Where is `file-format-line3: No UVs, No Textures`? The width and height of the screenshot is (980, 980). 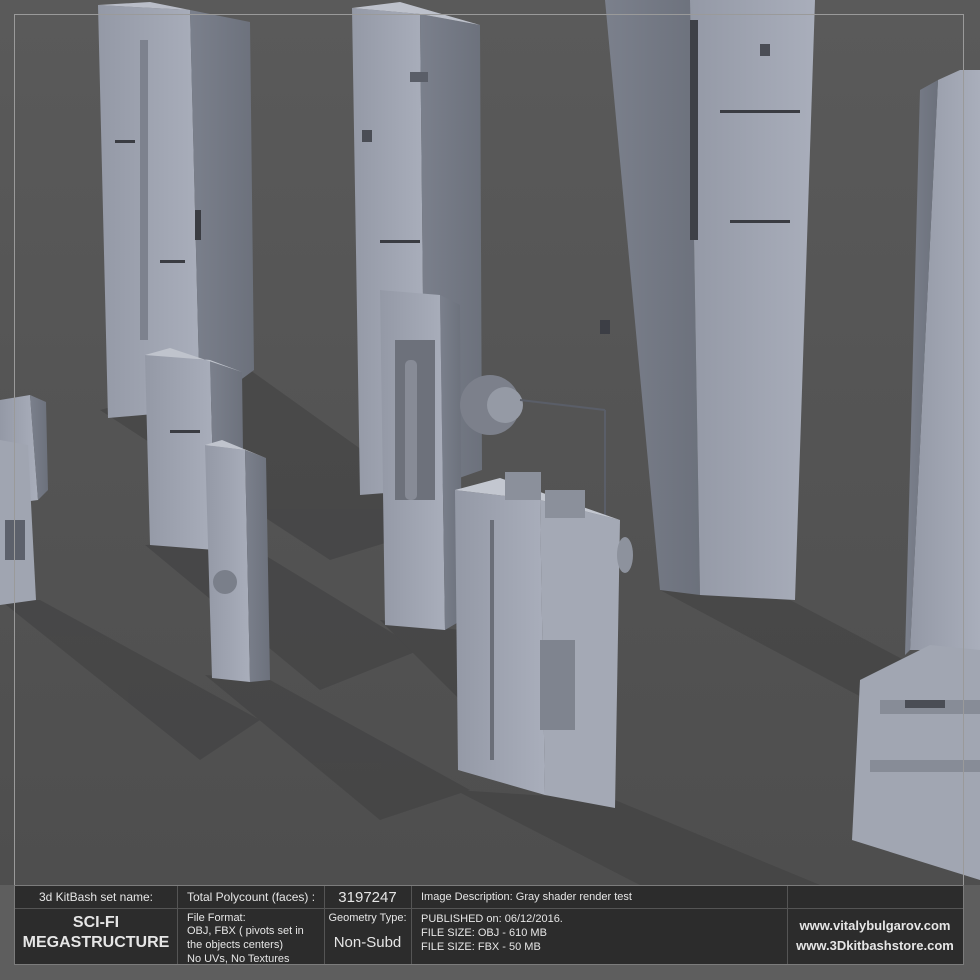 file-format-line3: No UVs, No Textures is located at coordinates (238, 959).